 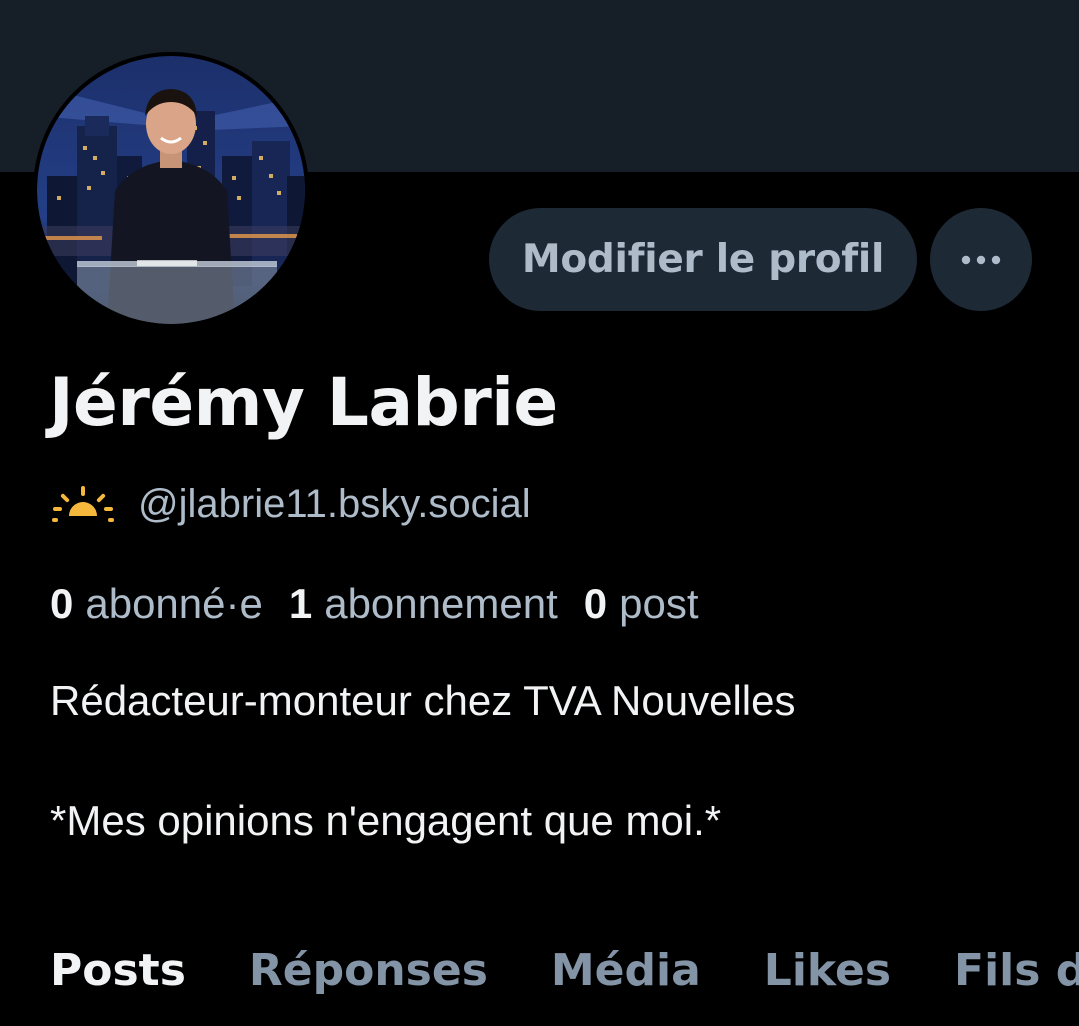 I want to click on followers-stat: 0 abonné·e, so click(x=156, y=604).